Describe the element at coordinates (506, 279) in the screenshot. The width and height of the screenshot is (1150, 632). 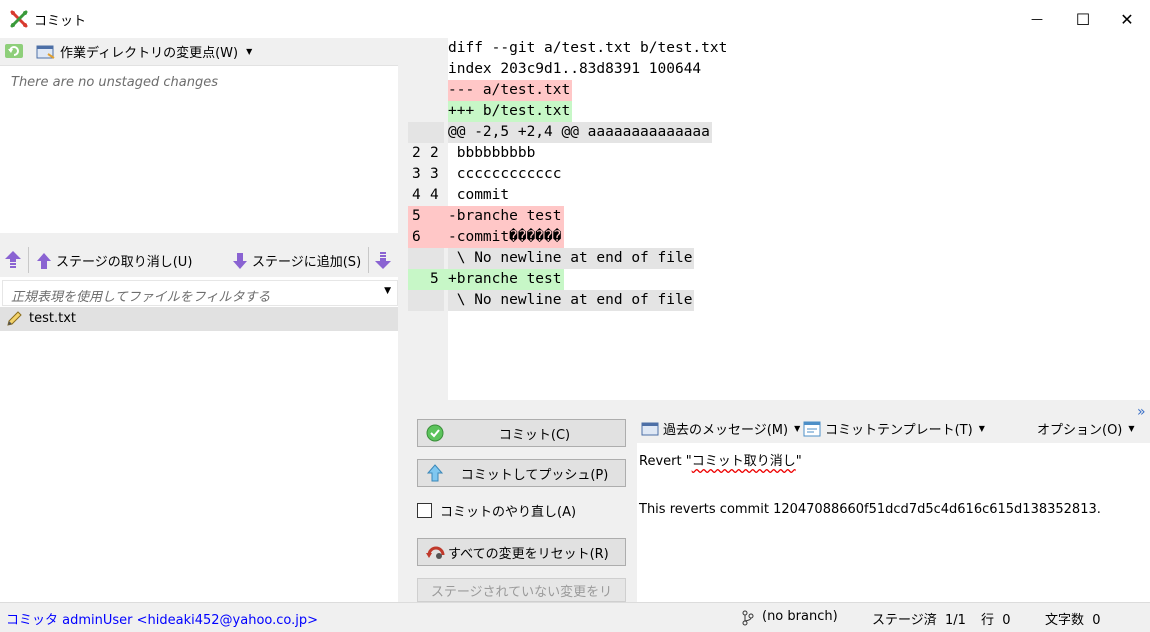
I see `diff-line-text: +branche test` at that location.